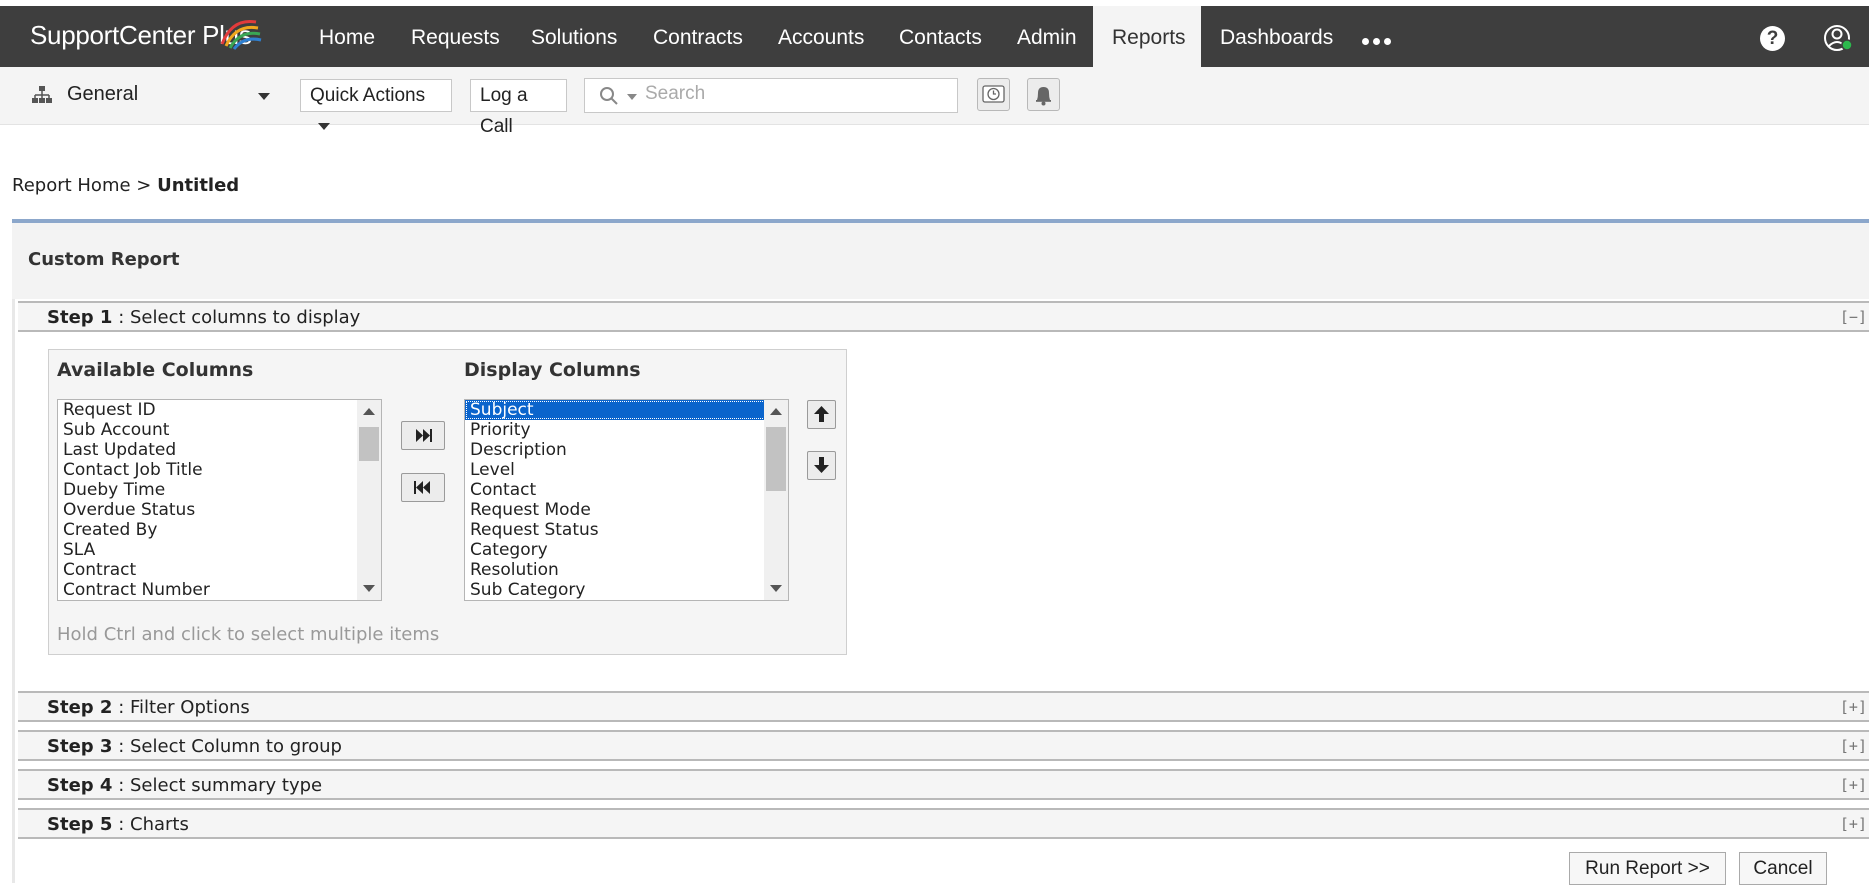 The height and width of the screenshot is (885, 1869). I want to click on arrow-up-icon, so click(821, 414).